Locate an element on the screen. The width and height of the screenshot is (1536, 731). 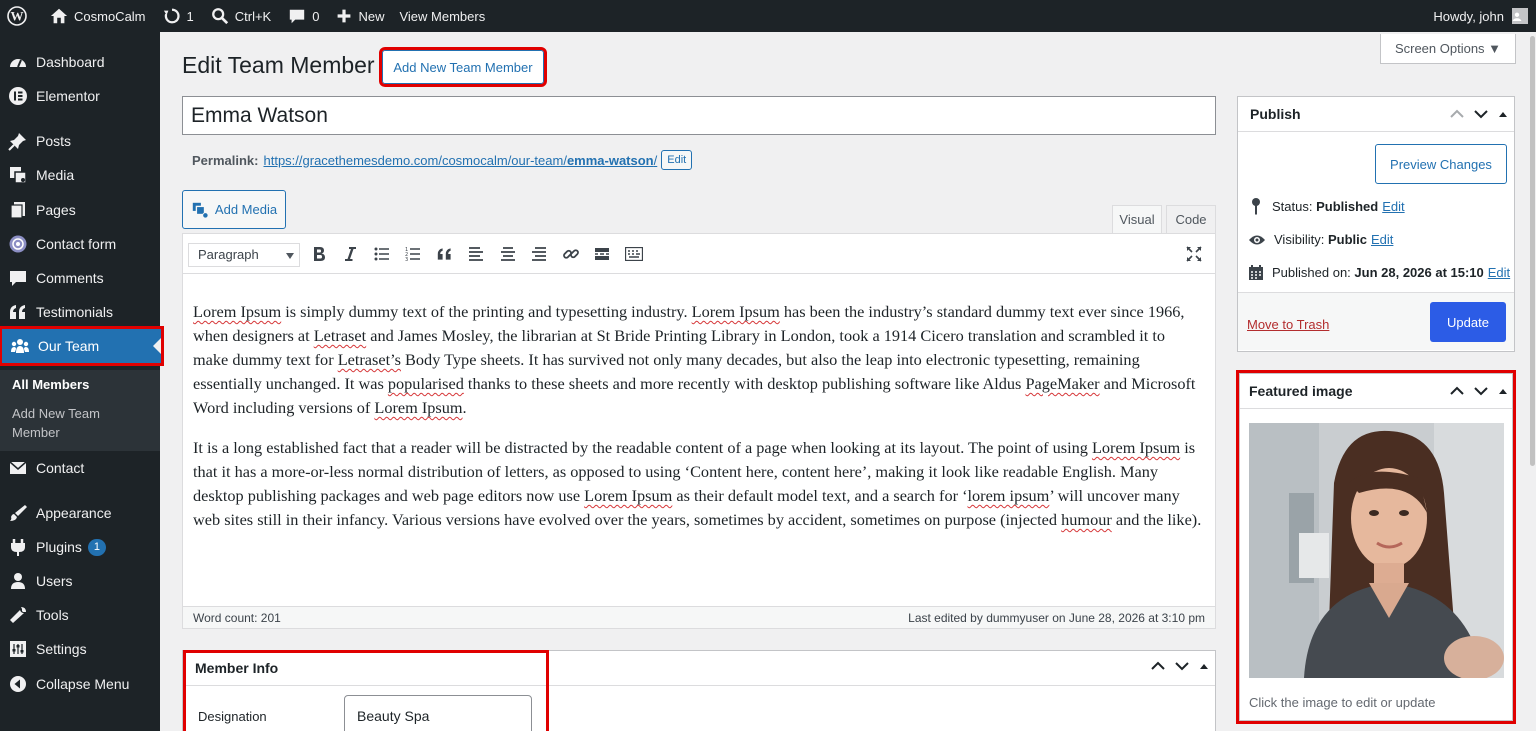
svg-text: 3 is located at coordinates (406, 259).